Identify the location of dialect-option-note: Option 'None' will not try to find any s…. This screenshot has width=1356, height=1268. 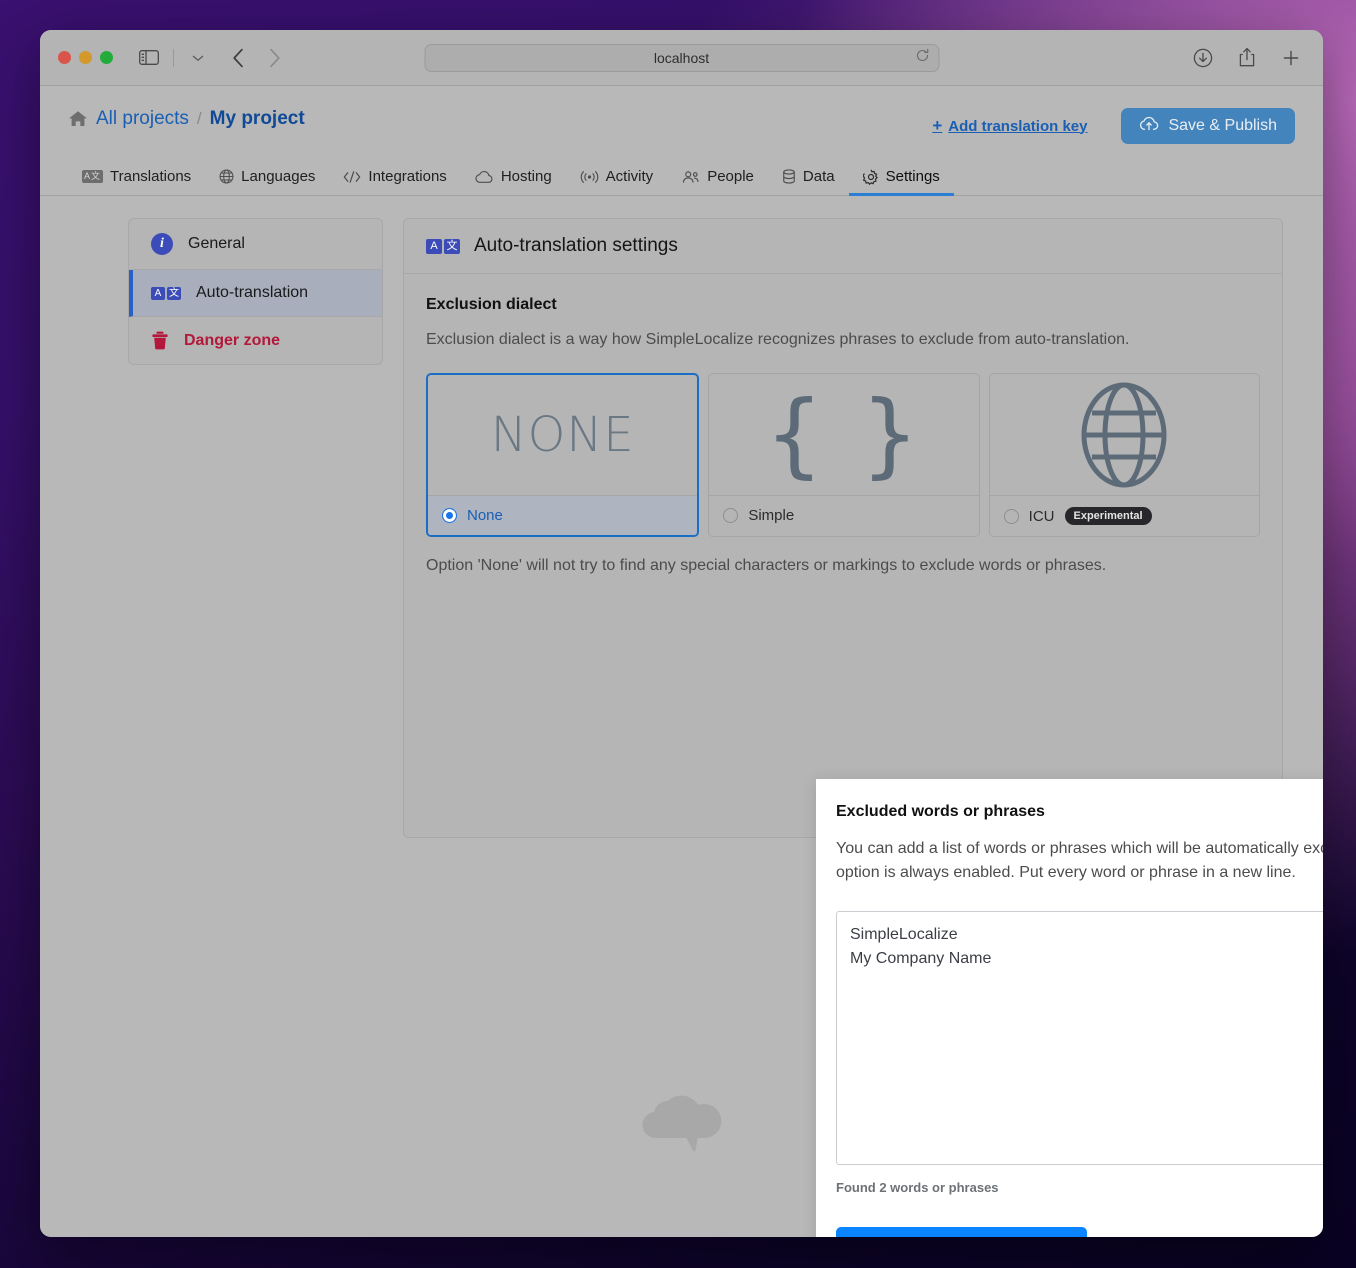
(766, 566).